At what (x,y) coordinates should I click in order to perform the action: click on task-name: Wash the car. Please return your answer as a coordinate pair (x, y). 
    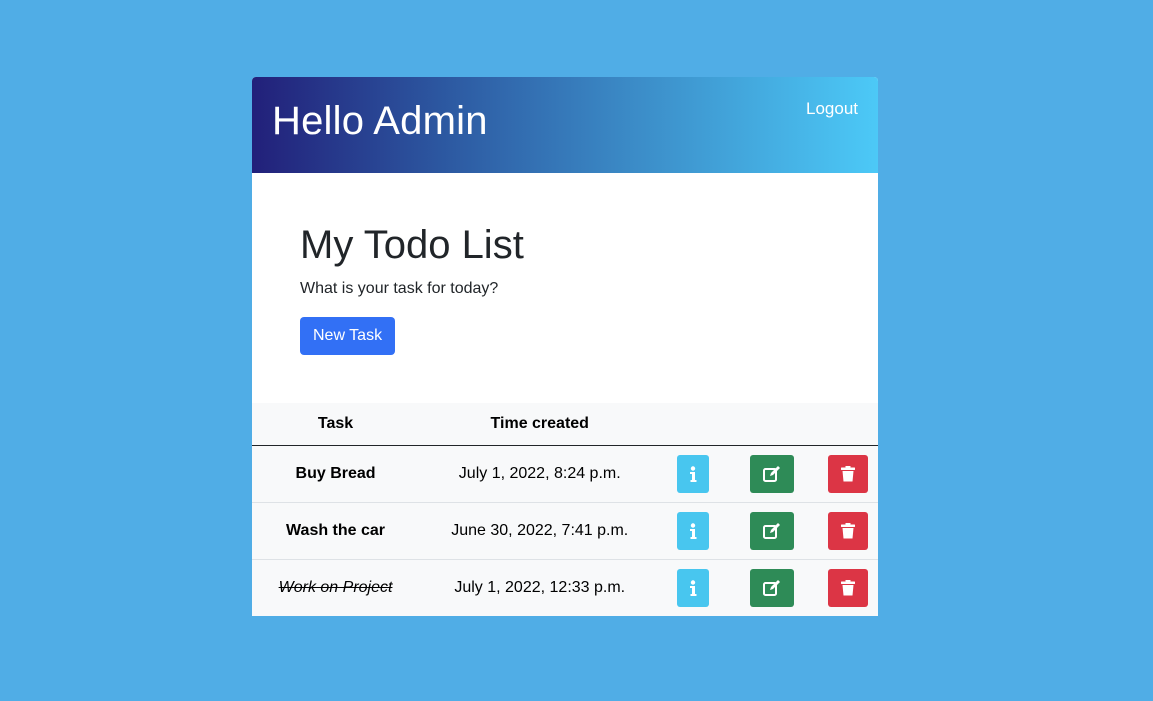
    Looking at the image, I should click on (336, 531).